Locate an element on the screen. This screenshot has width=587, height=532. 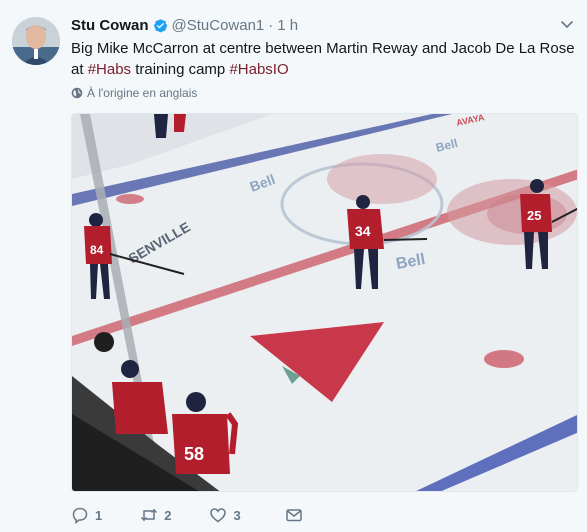
jersey-number: 84 is located at coordinates (97, 250).